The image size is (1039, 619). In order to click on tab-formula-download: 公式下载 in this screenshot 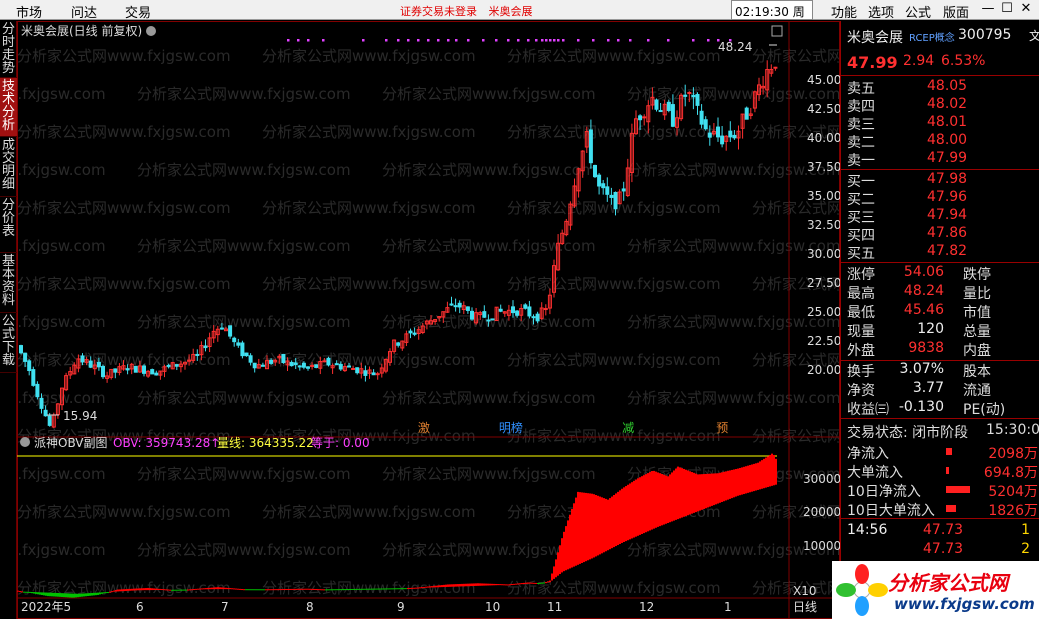, I will do `click(8, 343)`.